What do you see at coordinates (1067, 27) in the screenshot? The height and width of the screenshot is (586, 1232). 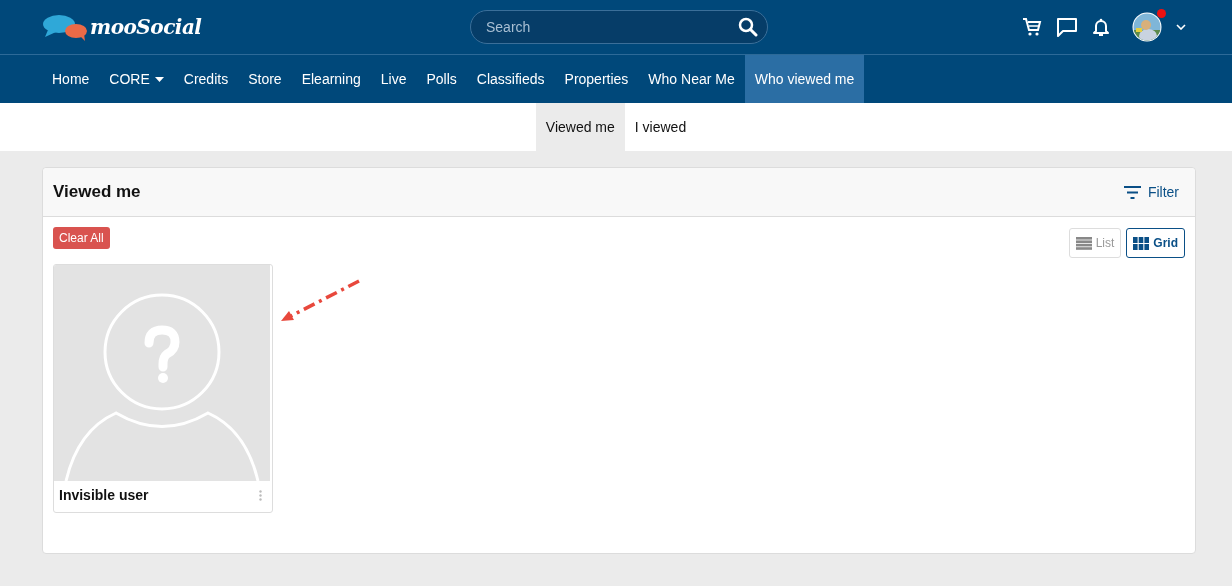 I see `chat-icon` at bounding box center [1067, 27].